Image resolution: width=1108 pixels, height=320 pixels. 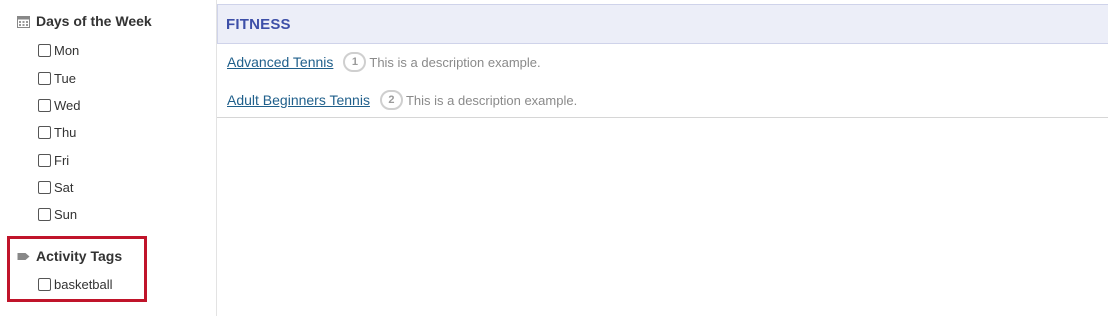 I want to click on category-title: FITNESS, so click(x=258, y=24).